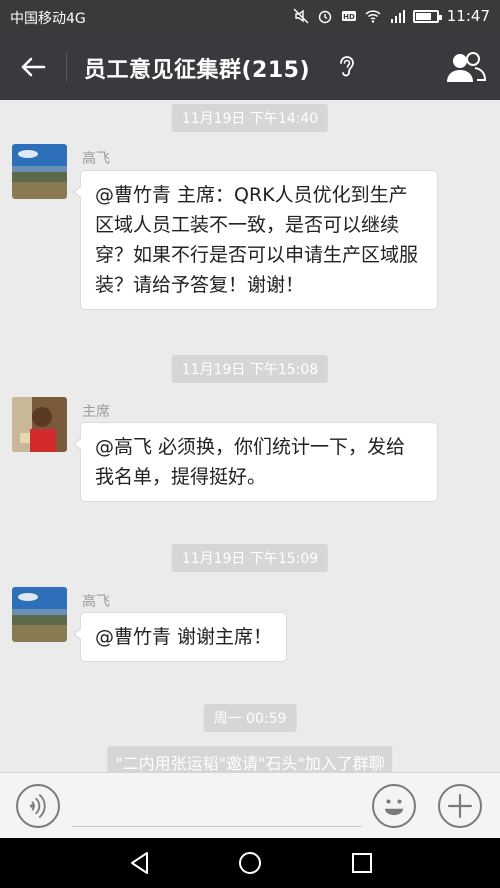 The height and width of the screenshot is (888, 500). What do you see at coordinates (394, 806) in the screenshot?
I see `emoji-icon` at bounding box center [394, 806].